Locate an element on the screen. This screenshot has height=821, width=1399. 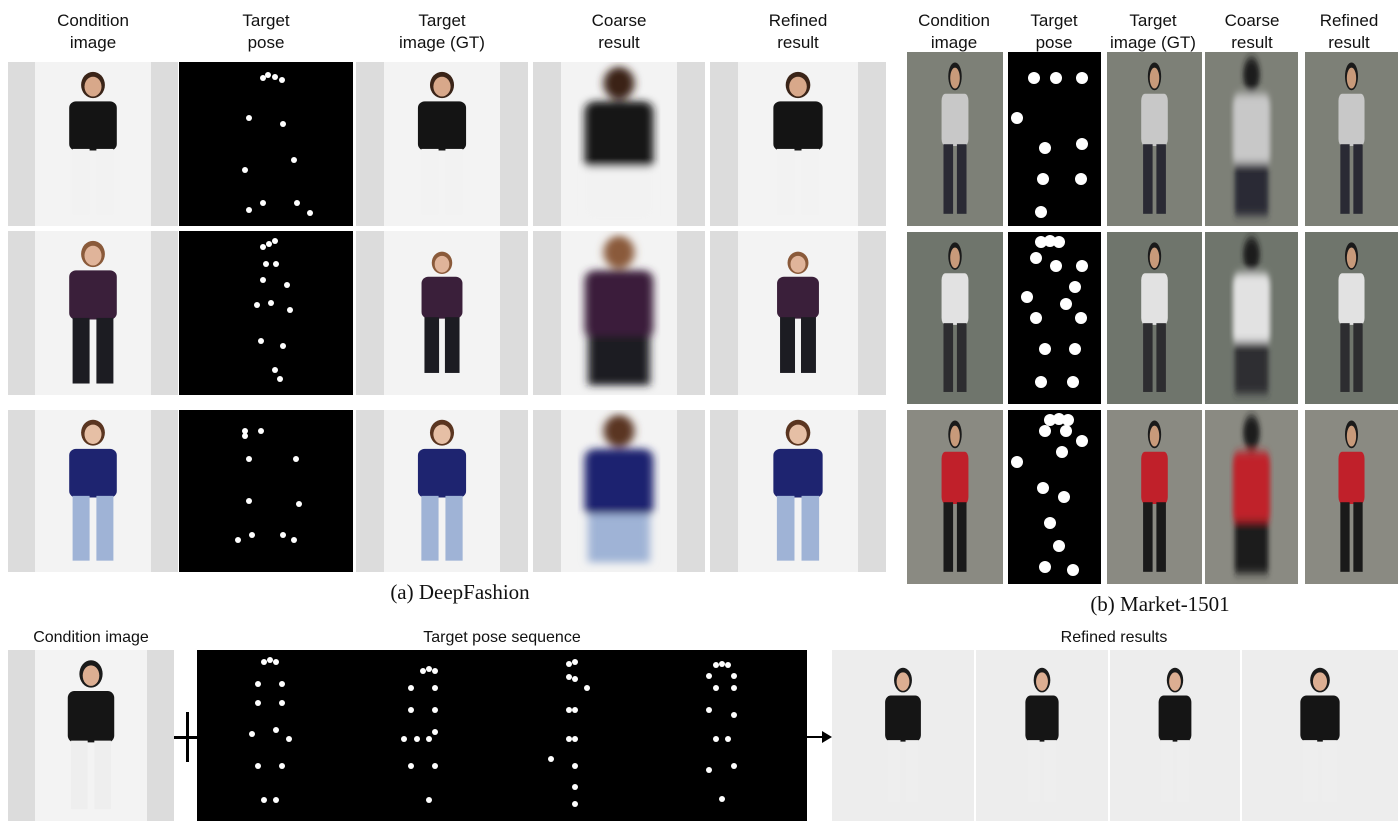
seq-pose-label: Target pose sequence is located at coordinates (502, 637).